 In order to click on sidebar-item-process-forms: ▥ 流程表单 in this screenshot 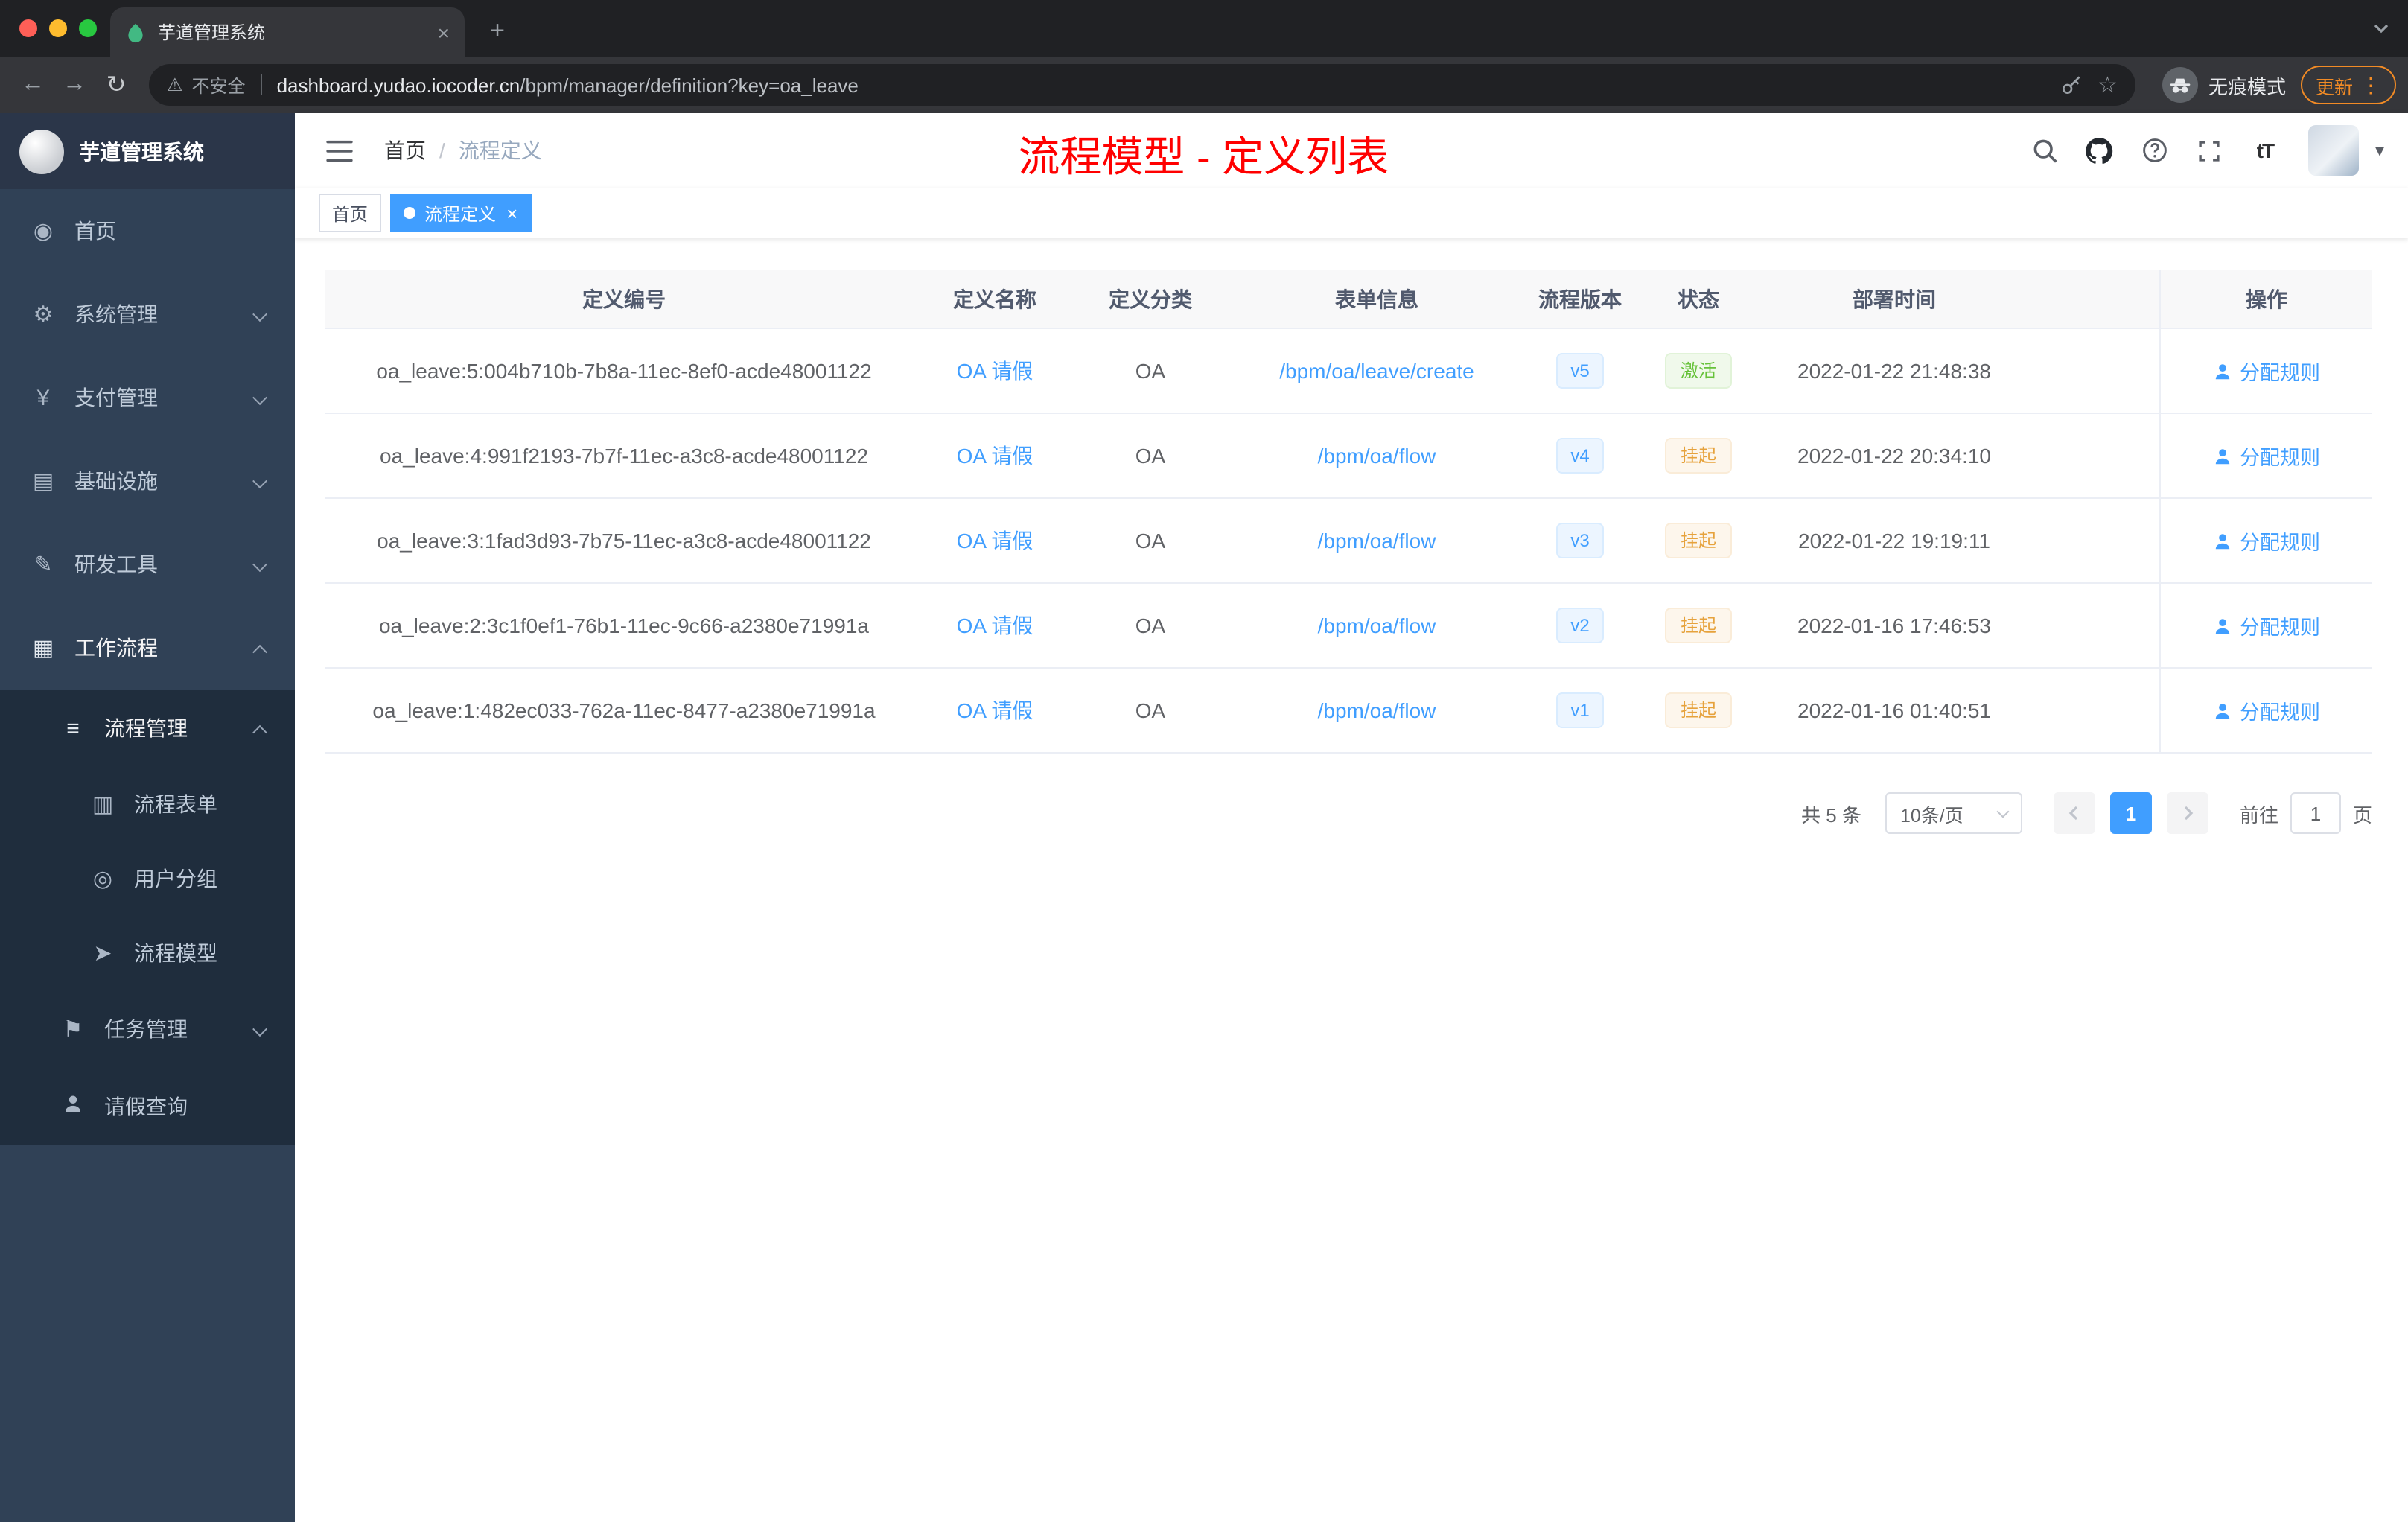, I will do `click(147, 804)`.